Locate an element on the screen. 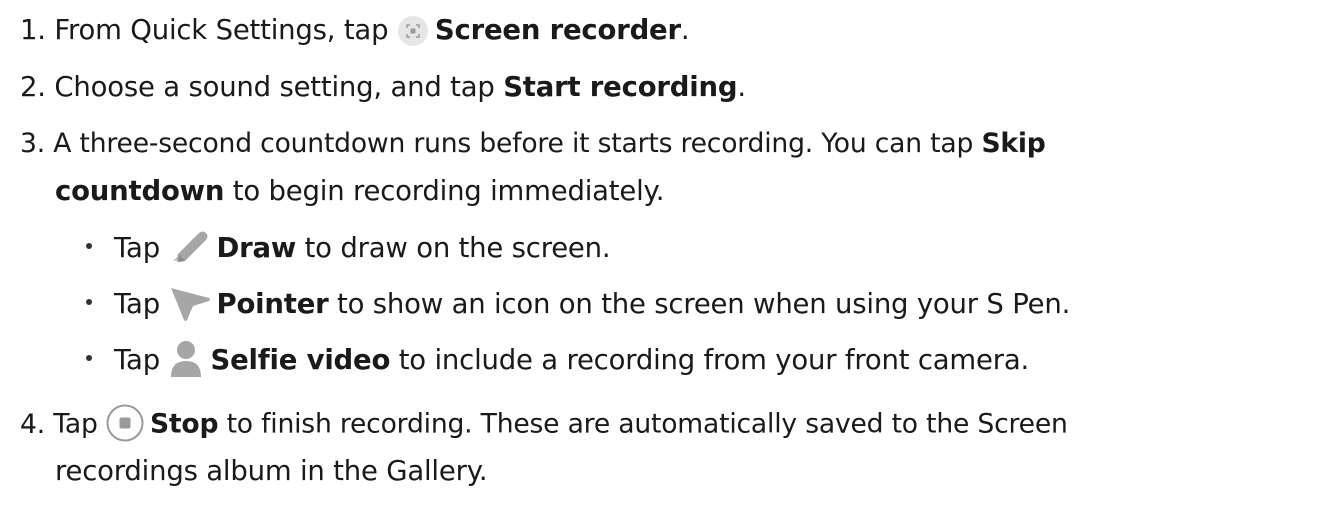 This screenshot has height=523, width=1338. step-4-continuation: recordings album in the Gallery. is located at coordinates (271, 471).